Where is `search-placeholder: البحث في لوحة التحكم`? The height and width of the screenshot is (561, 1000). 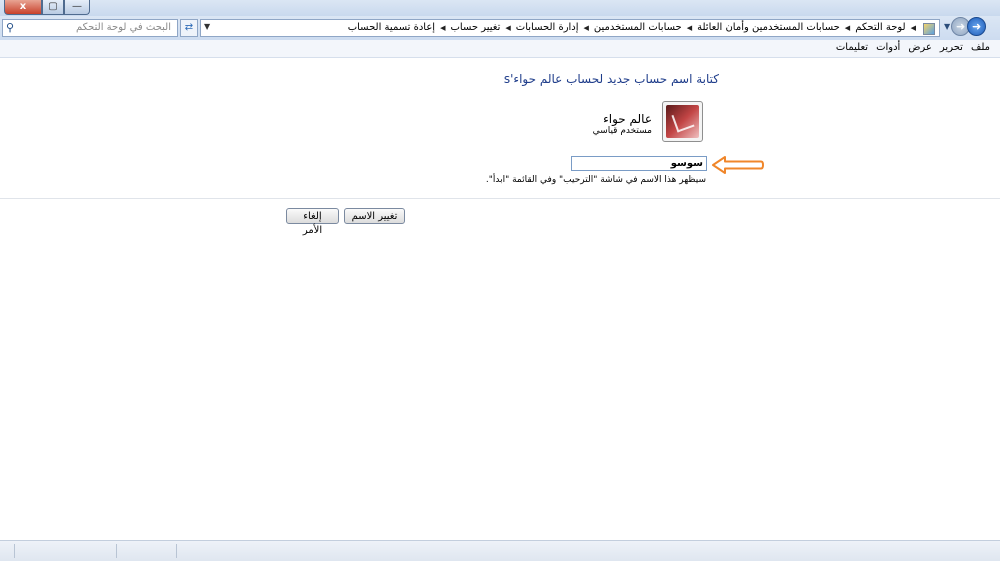
search-placeholder: البحث في لوحة التحكم is located at coordinates (123, 27).